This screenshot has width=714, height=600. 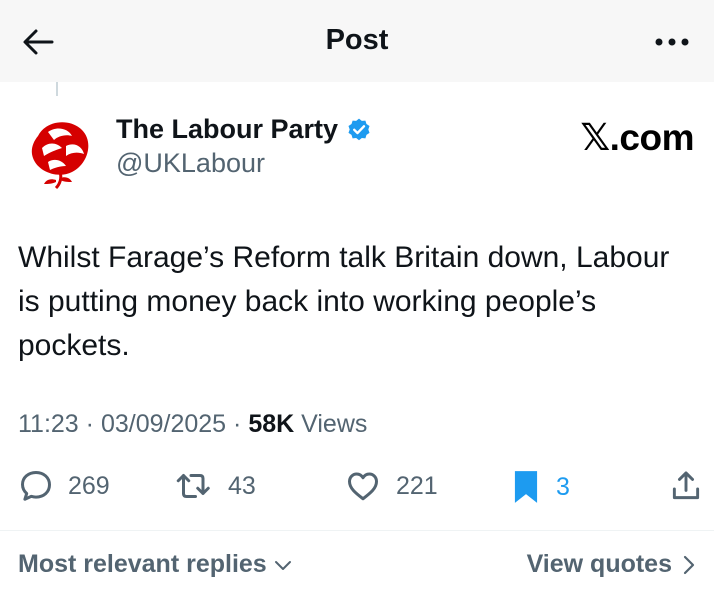 I want to click on repost-icon, so click(x=193, y=486).